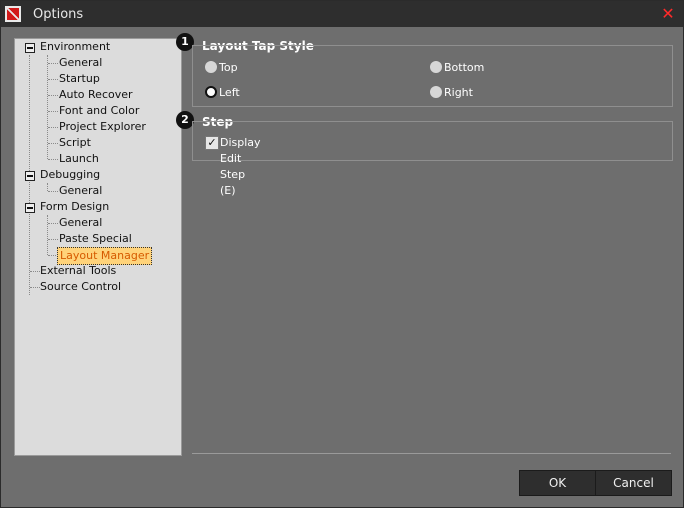 The width and height of the screenshot is (684, 508). What do you see at coordinates (432, 76) in the screenshot?
I see `layout-tab-style-group` at bounding box center [432, 76].